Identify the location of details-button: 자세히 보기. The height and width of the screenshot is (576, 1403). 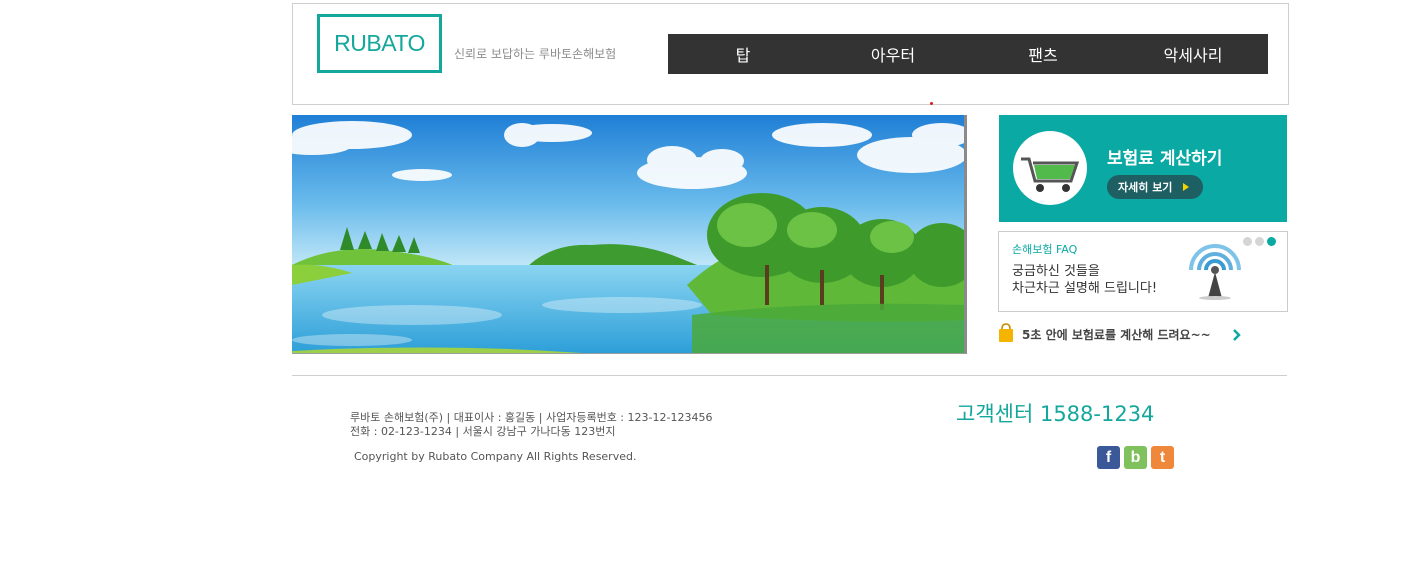
(1155, 187).